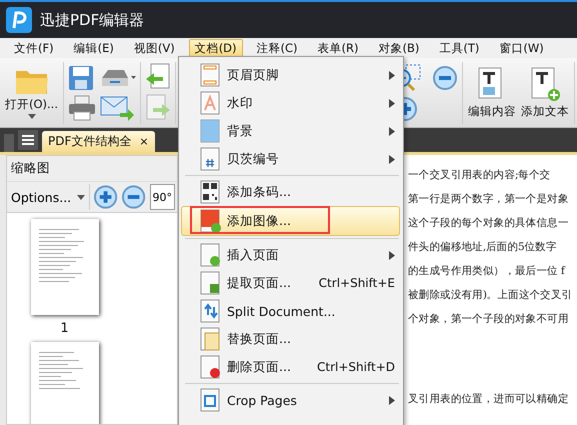 The width and height of the screenshot is (577, 425). What do you see at coordinates (210, 221) in the screenshot?
I see `image-add-icon` at bounding box center [210, 221].